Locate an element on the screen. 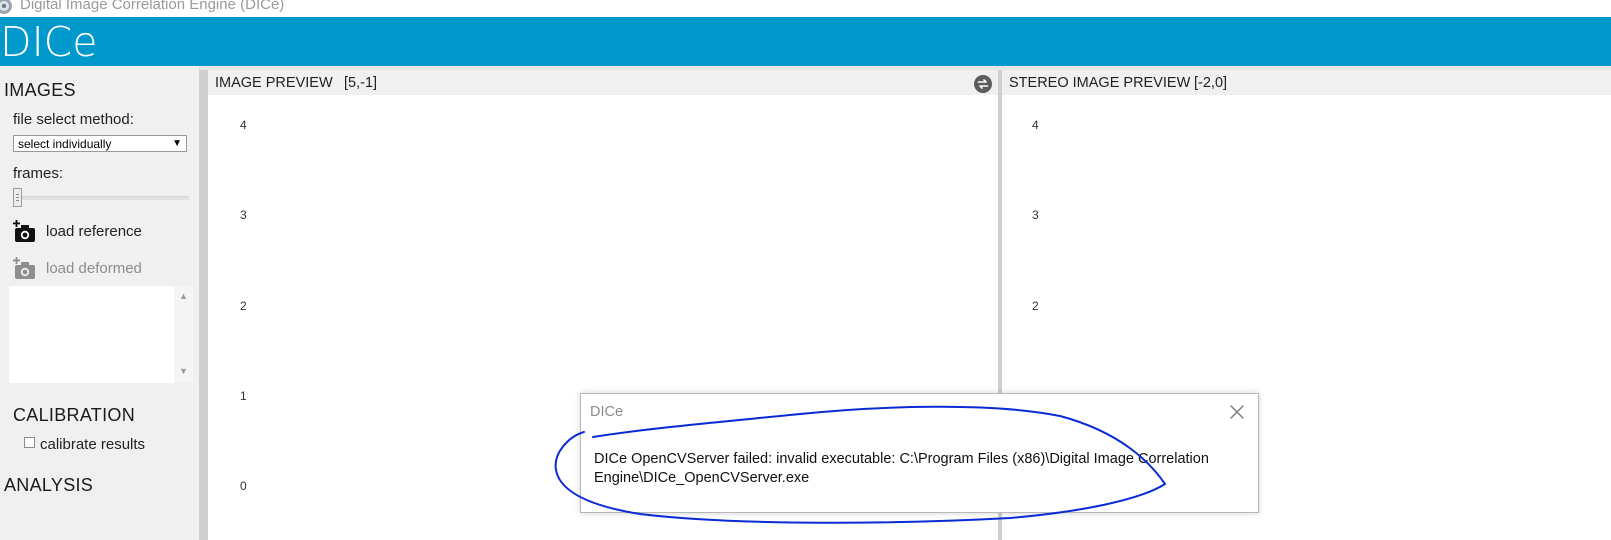 The image size is (1611, 540). list-scrollbar: ▲ ▼ is located at coordinates (184, 334).